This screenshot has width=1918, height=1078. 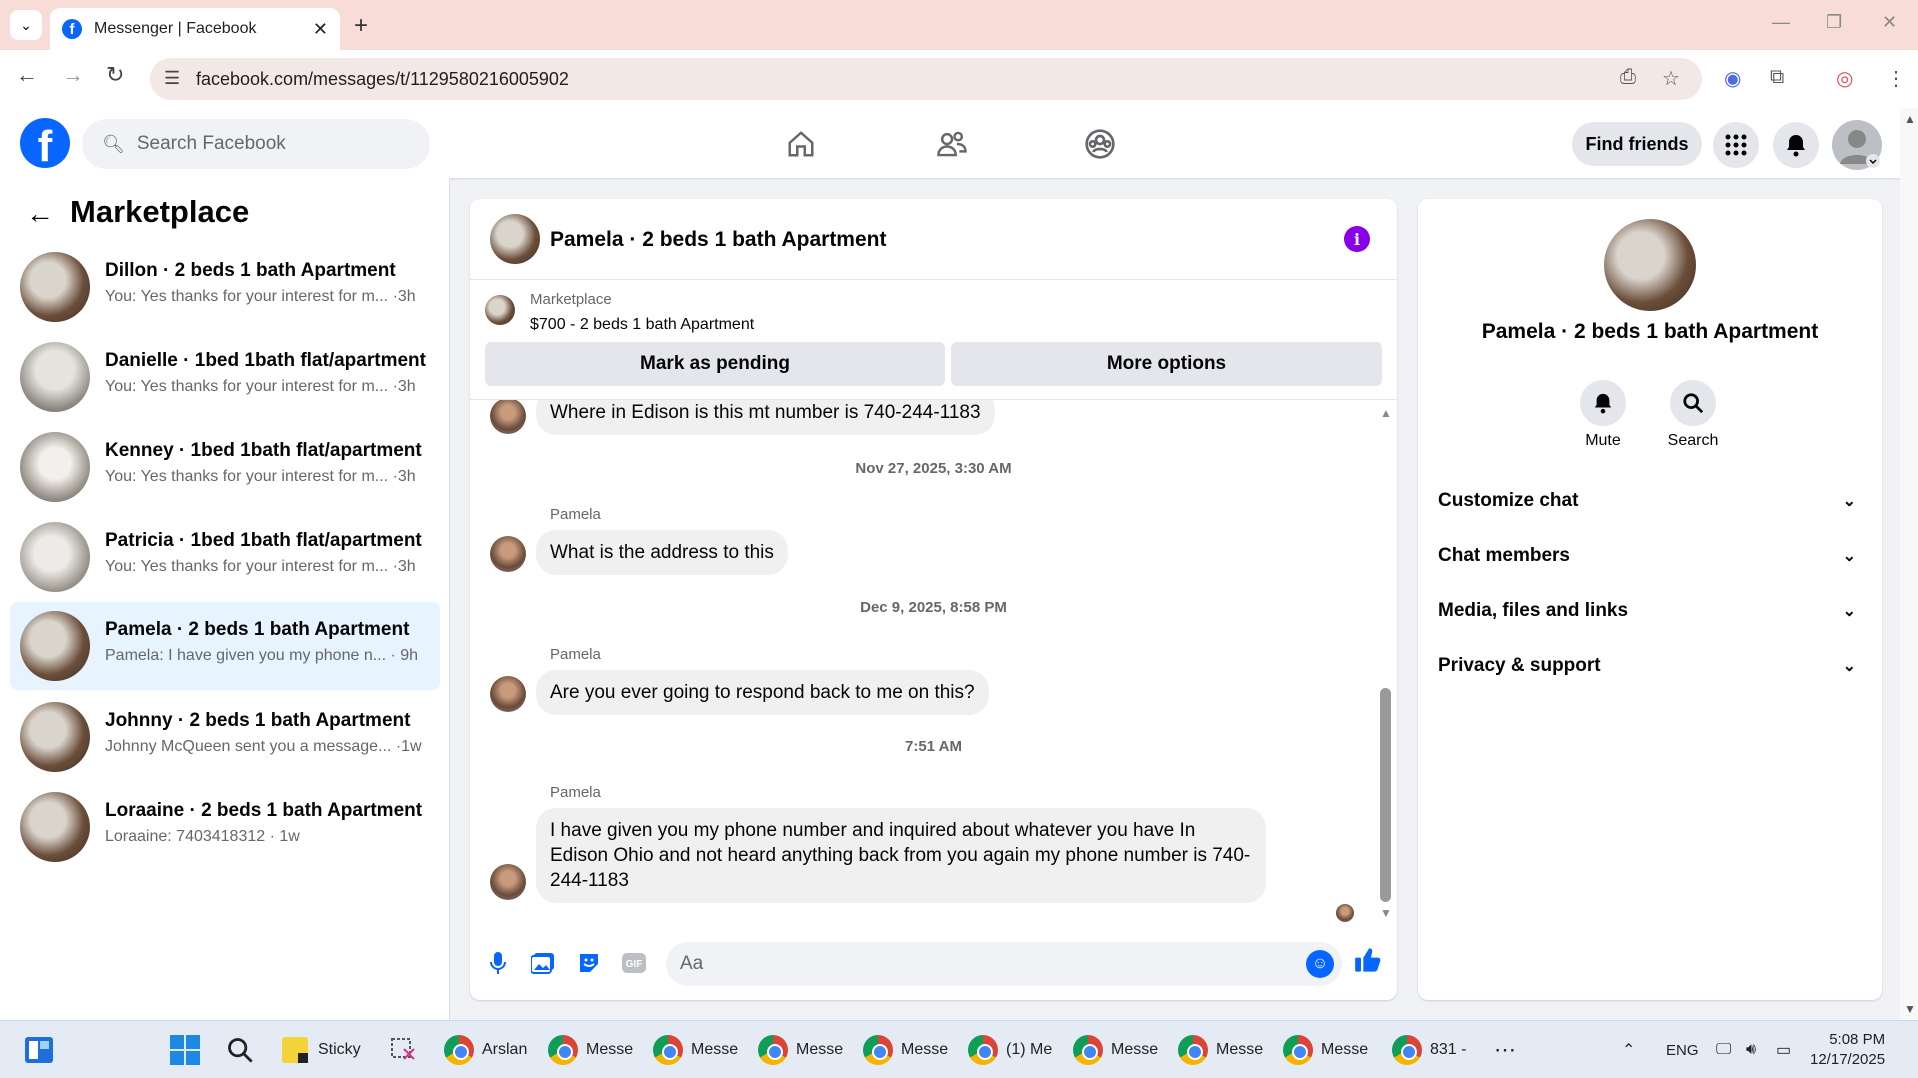 I want to click on network-icon: 🖵, so click(x=1723, y=1050).